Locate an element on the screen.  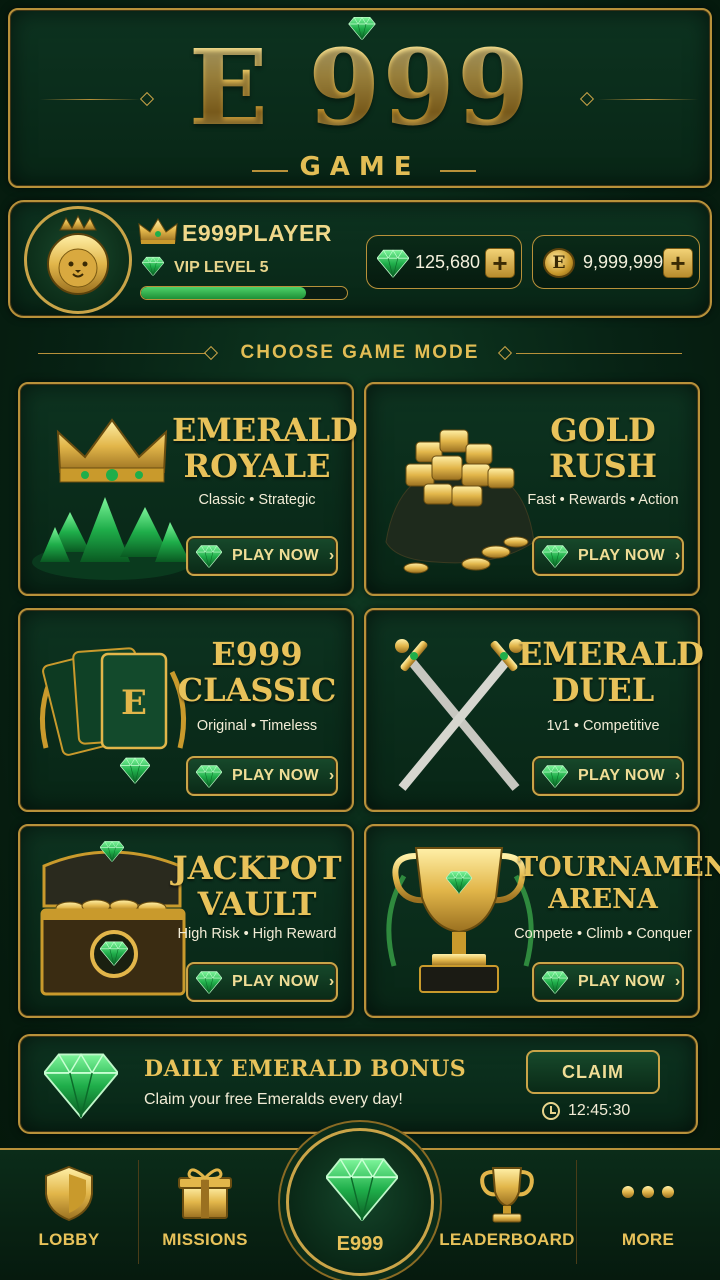
svg-text: E is located at coordinates (134, 703).